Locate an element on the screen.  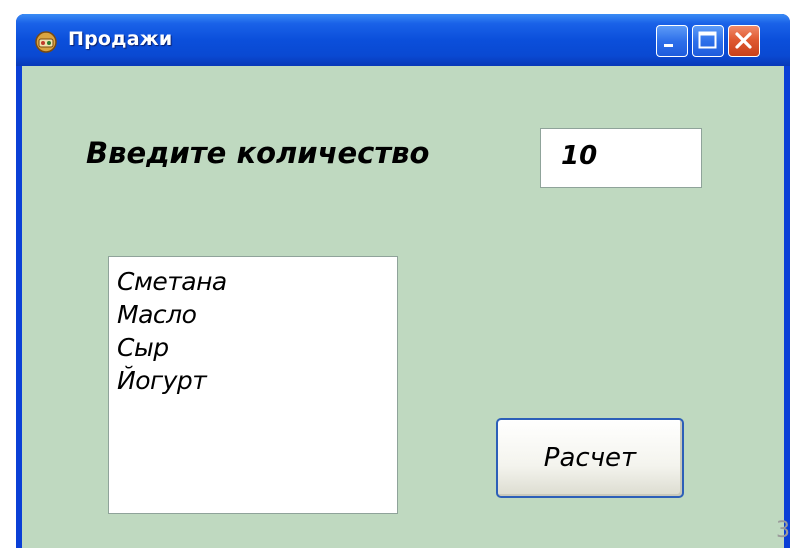
list-item-maslo: Масло is located at coordinates (257, 314).